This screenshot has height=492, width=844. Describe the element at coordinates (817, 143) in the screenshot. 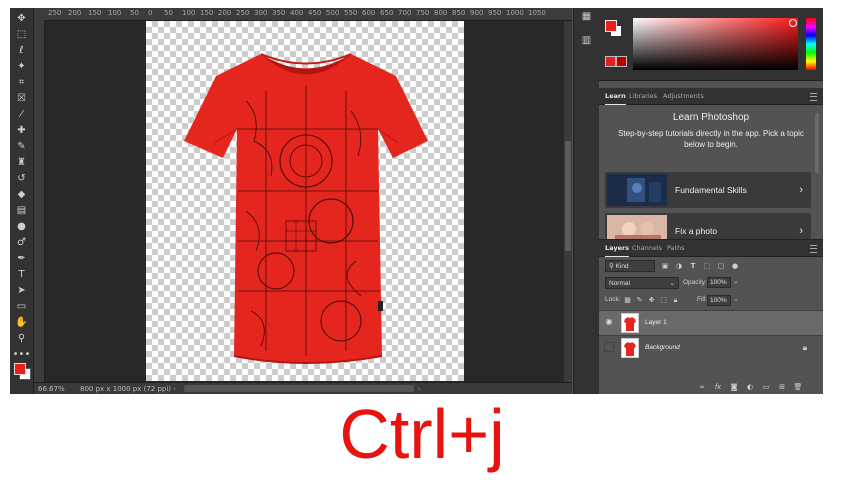

I see `learn-scrollbar` at that location.